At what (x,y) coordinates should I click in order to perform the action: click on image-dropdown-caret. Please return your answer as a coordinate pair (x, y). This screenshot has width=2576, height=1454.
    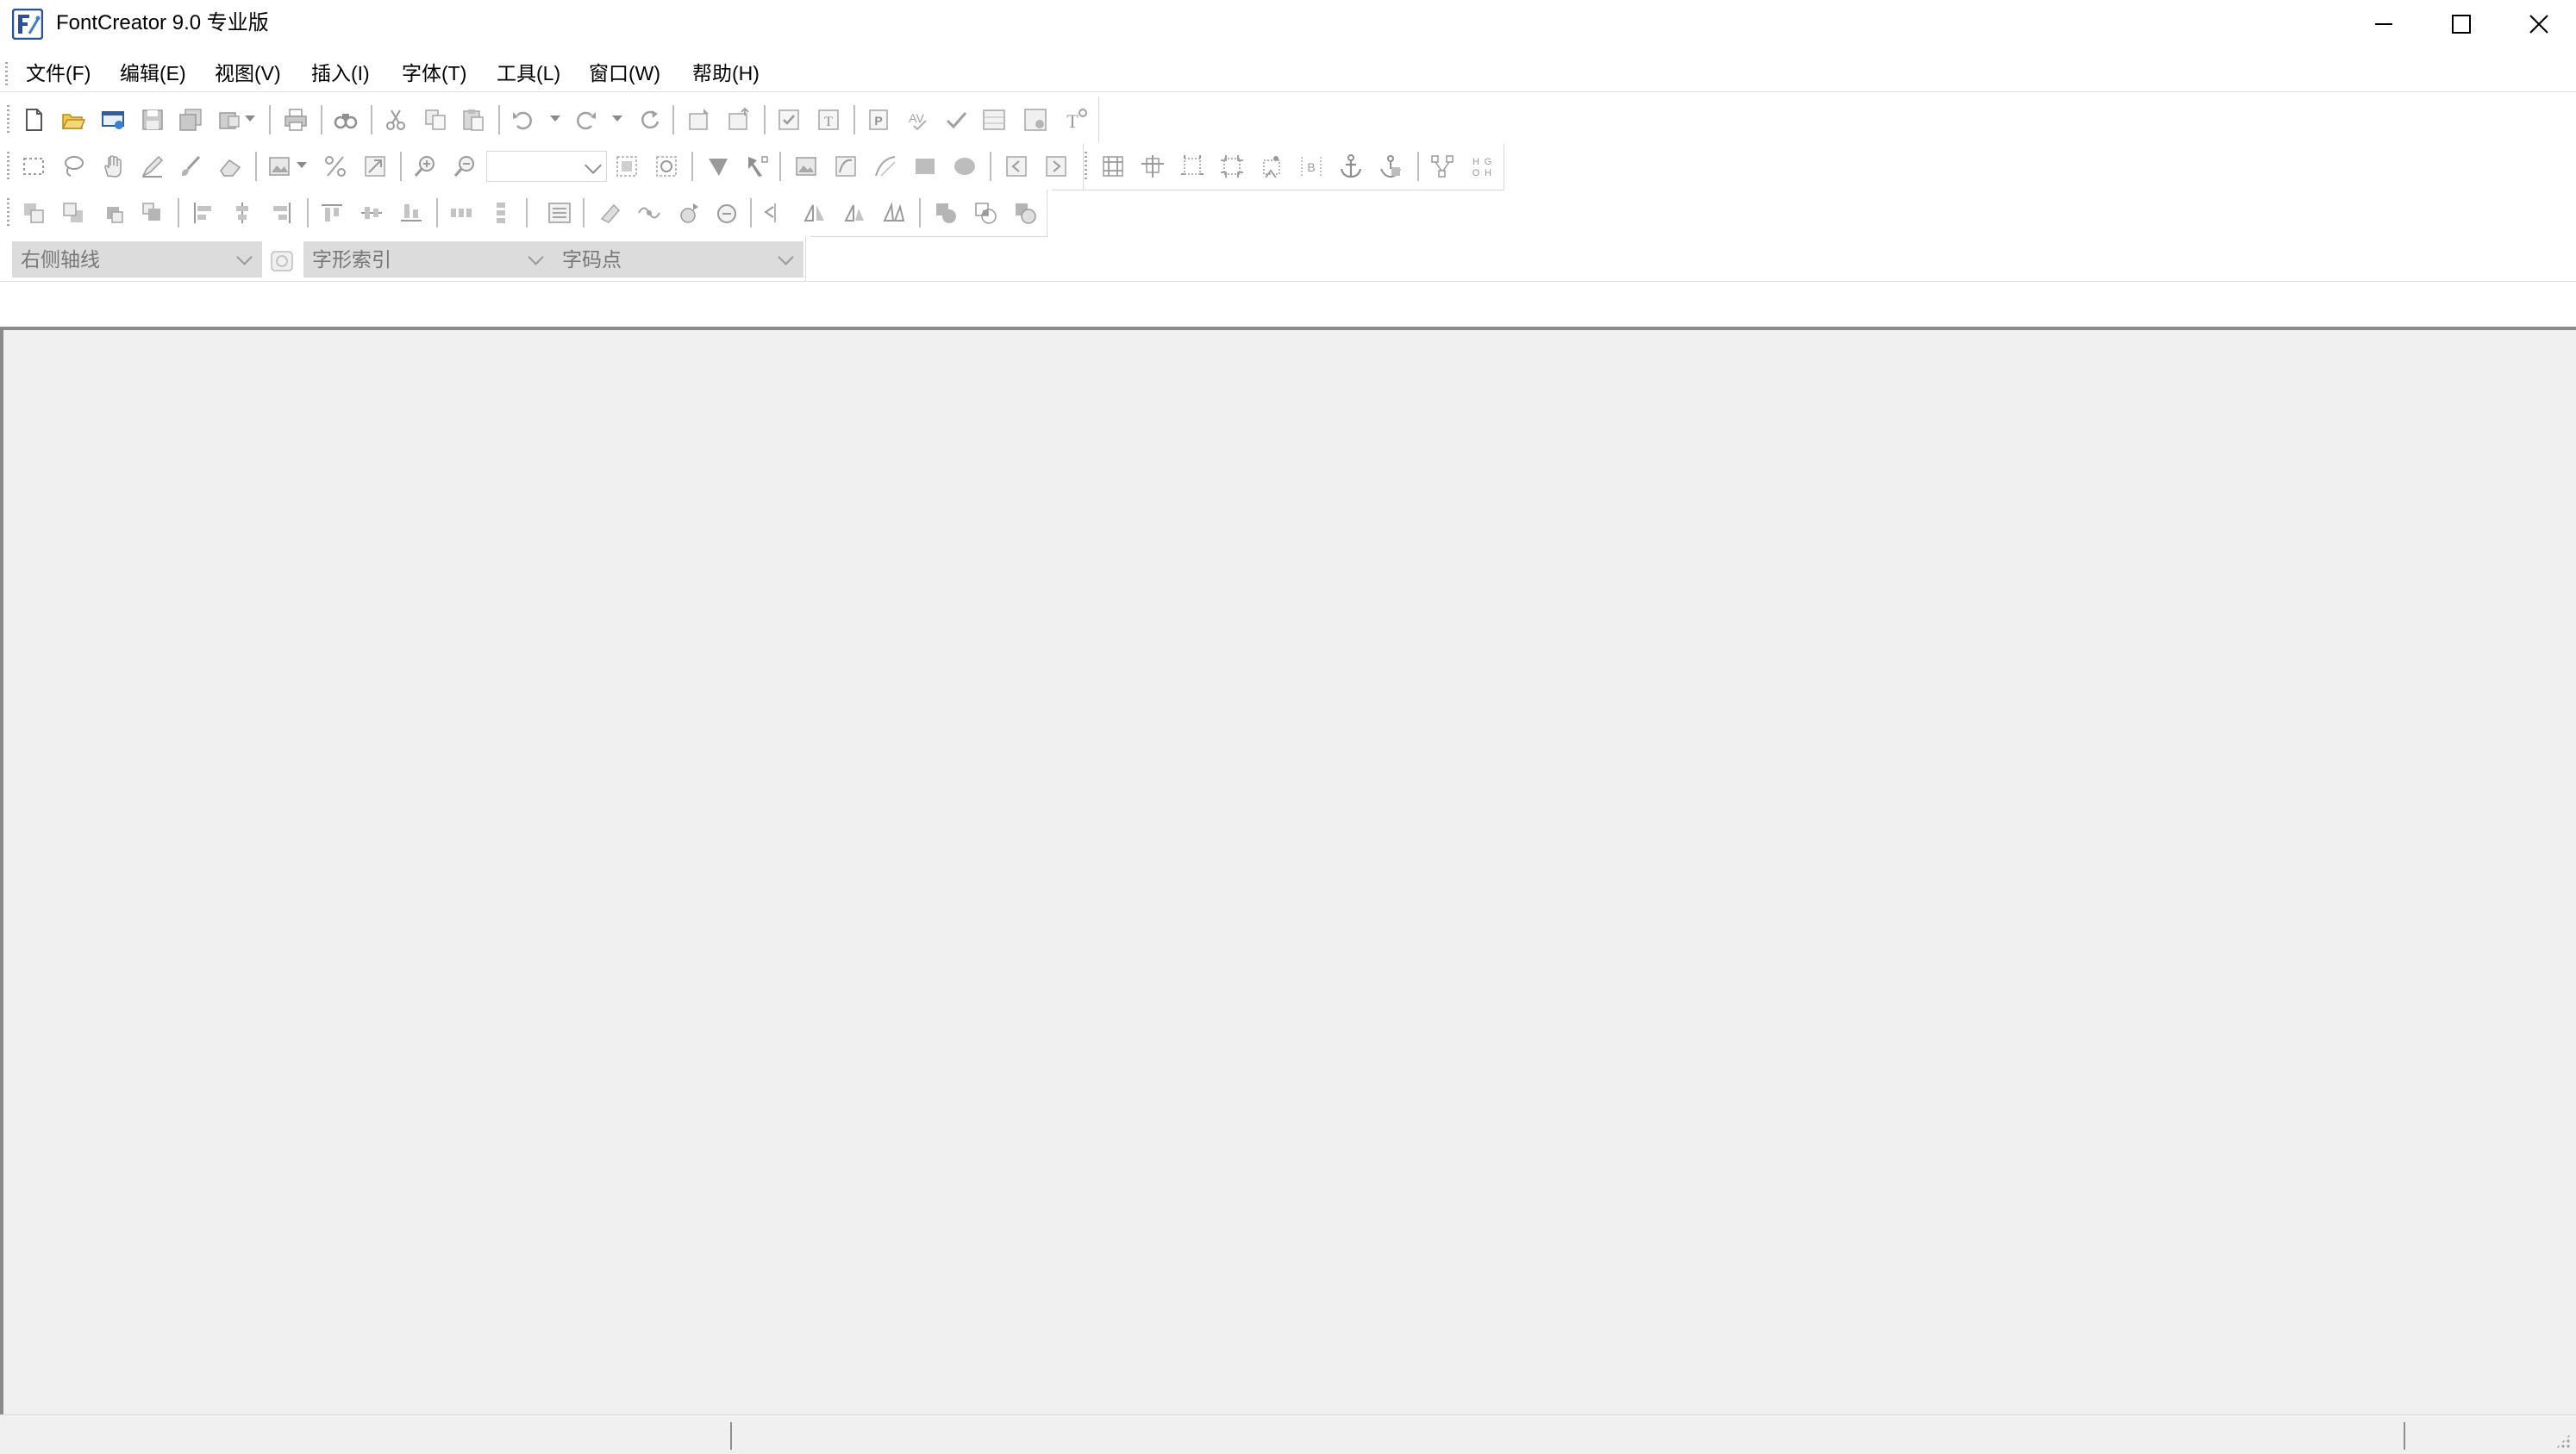
    Looking at the image, I should click on (302, 165).